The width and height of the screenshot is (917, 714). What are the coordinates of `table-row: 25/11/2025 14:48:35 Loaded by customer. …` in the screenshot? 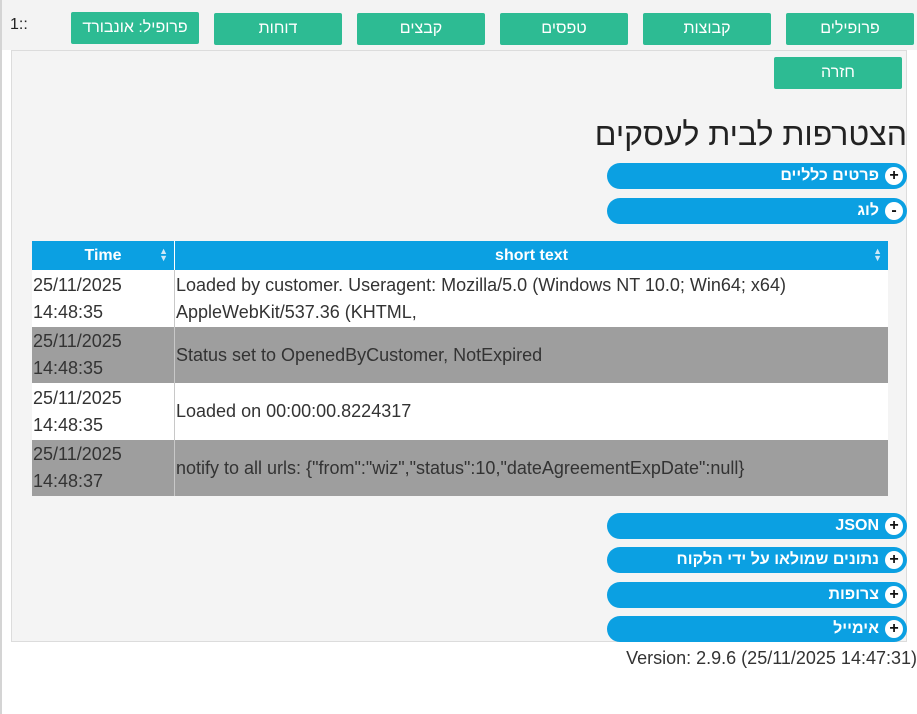 It's located at (460, 298).